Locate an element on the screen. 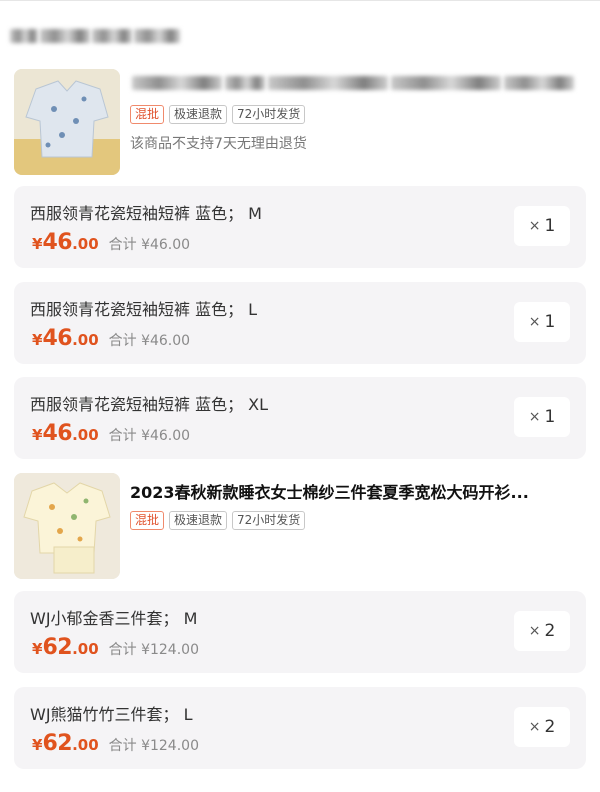 Image resolution: width=600 pixels, height=792 pixels. sku-row: 西服领青花瓷短袖短裤 蓝色； M ¥ 46 .00 合计 ¥46.00 × 1 is located at coordinates (300, 227).